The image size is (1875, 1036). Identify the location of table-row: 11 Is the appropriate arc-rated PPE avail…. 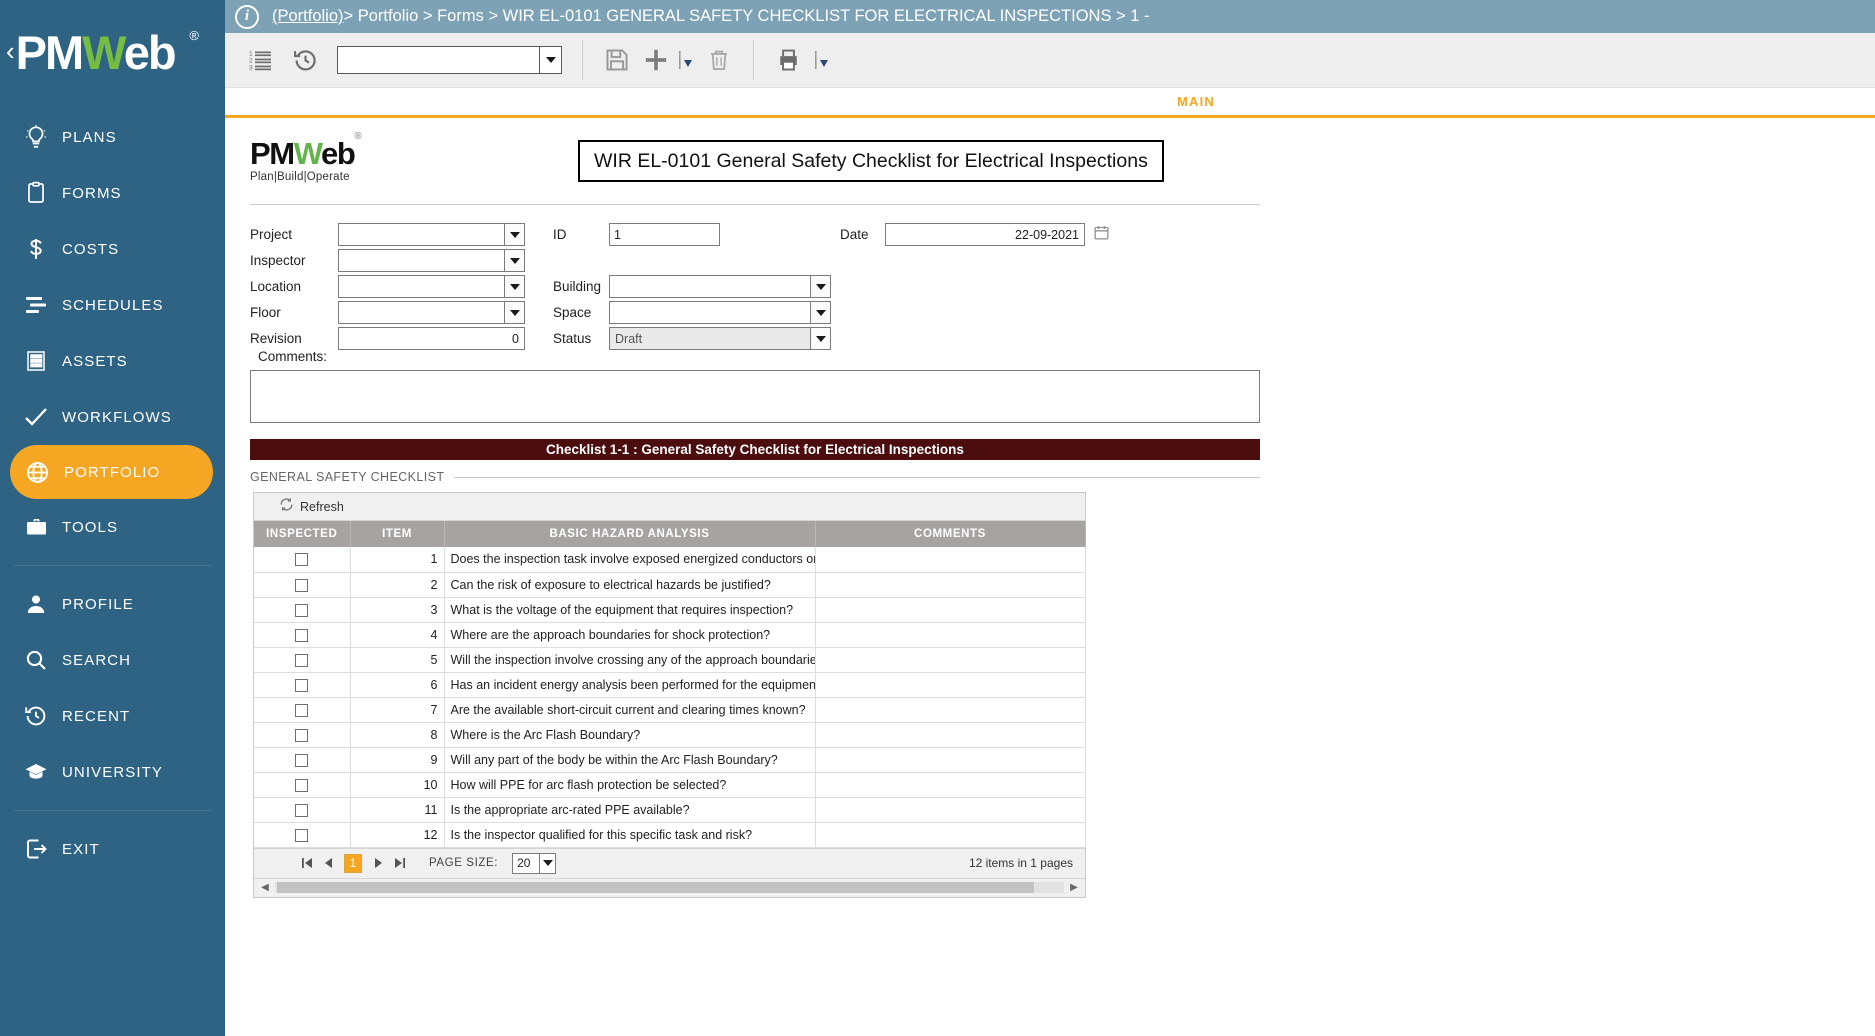
(670, 810).